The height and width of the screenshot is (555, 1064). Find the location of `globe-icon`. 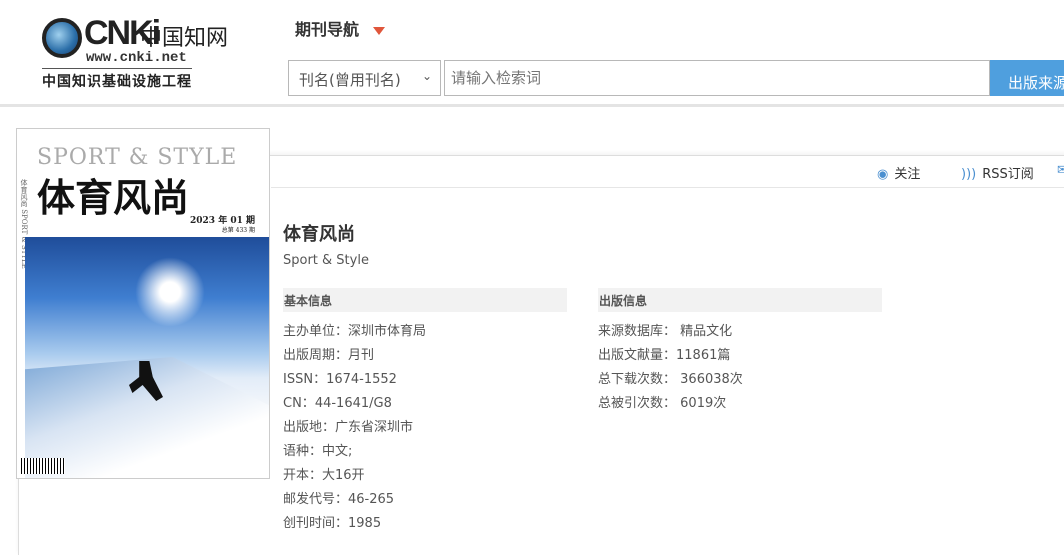

globe-icon is located at coordinates (62, 38).